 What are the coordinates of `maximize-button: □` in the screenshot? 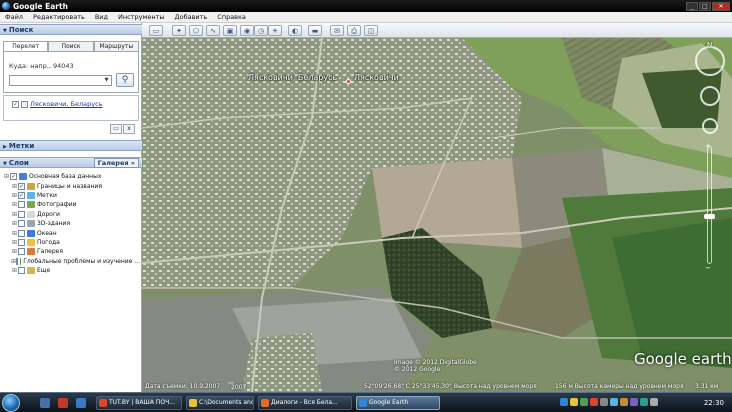 It's located at (705, 6).